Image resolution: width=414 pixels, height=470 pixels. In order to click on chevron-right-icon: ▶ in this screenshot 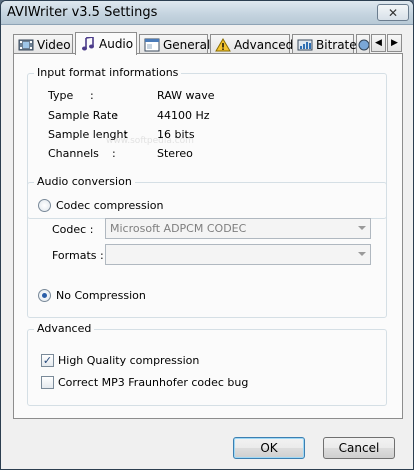, I will do `click(394, 43)`.